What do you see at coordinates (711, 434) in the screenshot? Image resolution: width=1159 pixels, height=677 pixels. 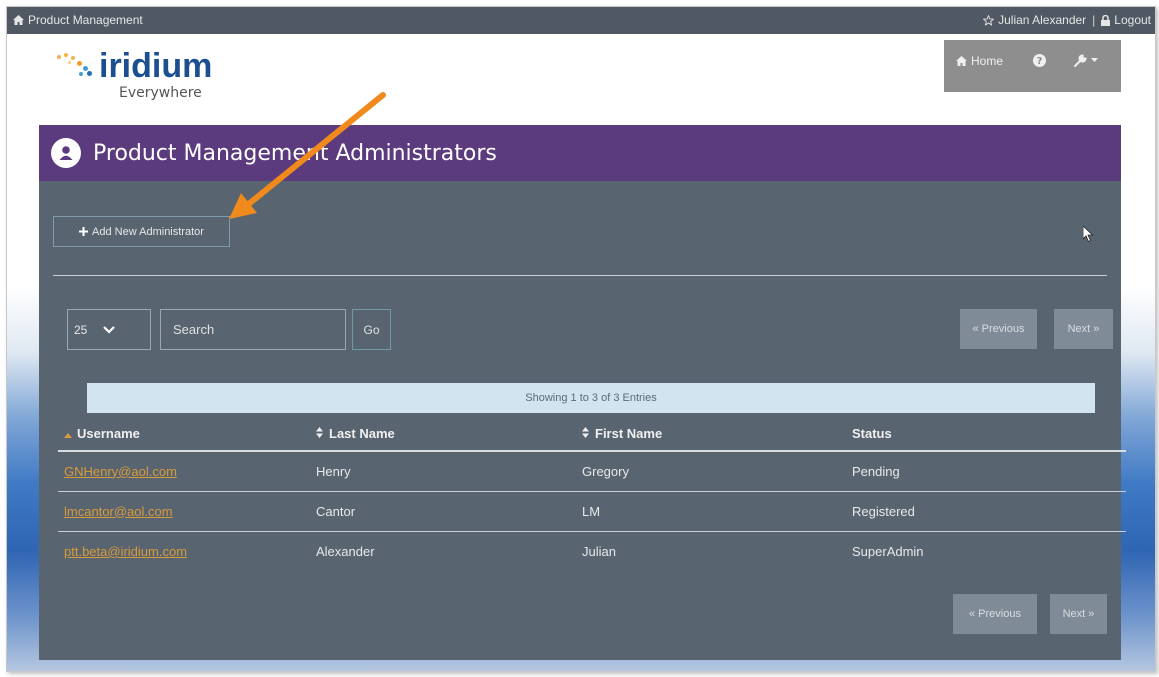 I see `column-header-first-name: First Name` at bounding box center [711, 434].